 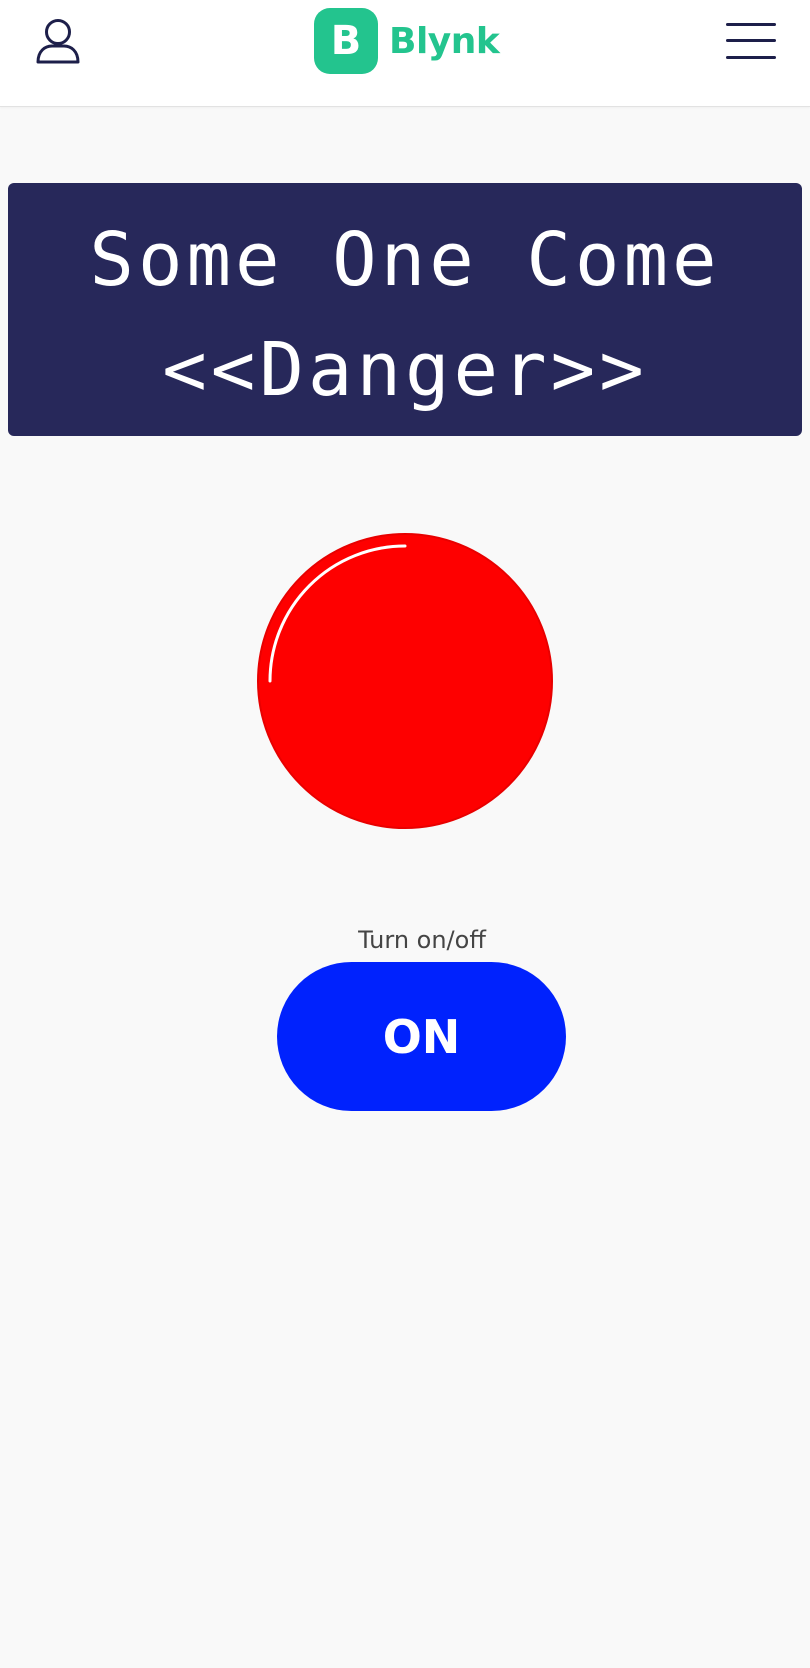 I want to click on lcd-widget: Some One Come <<Danger>>, so click(x=405, y=309).